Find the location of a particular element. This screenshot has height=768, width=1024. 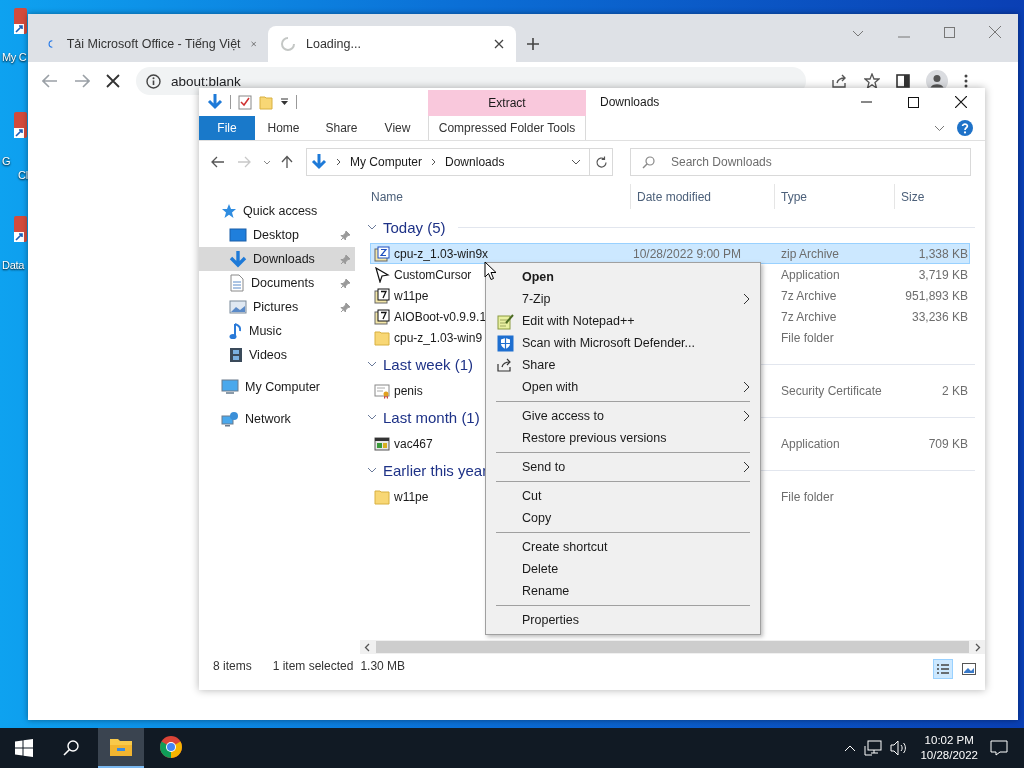

stop-icon is located at coordinates (113, 81).